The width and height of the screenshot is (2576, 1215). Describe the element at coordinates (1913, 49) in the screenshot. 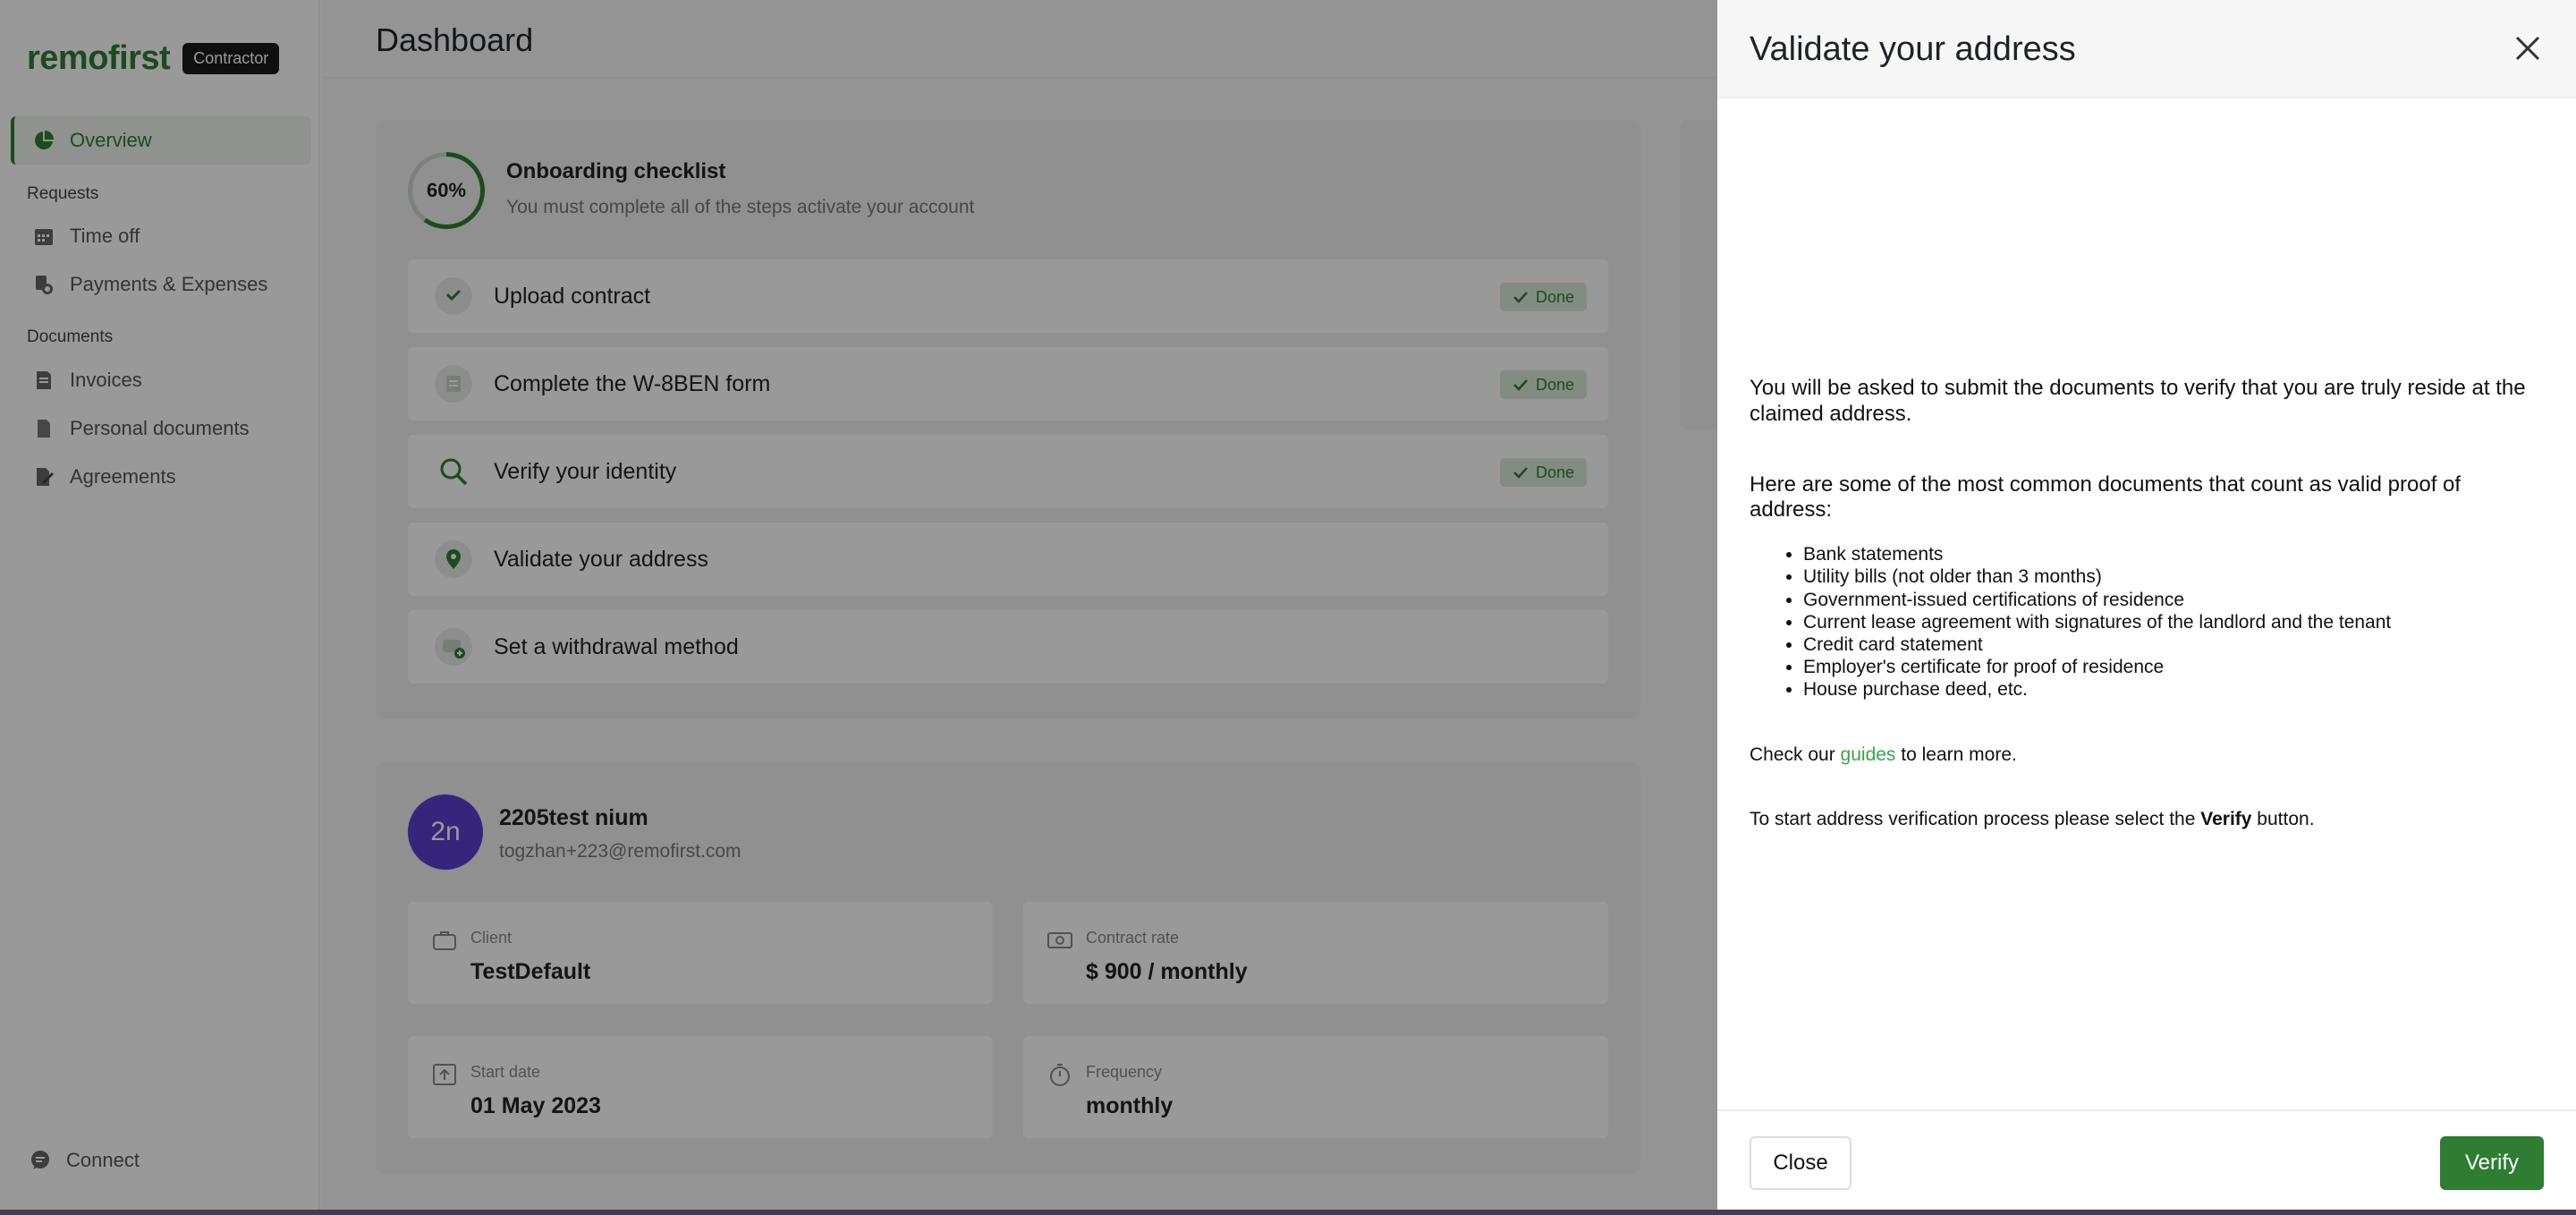

I see `drawer-title: Validate your address` at that location.